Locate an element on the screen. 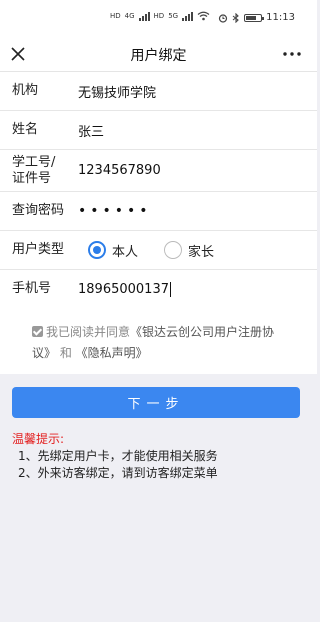  status-right: 11:13 is located at coordinates (256, 17).